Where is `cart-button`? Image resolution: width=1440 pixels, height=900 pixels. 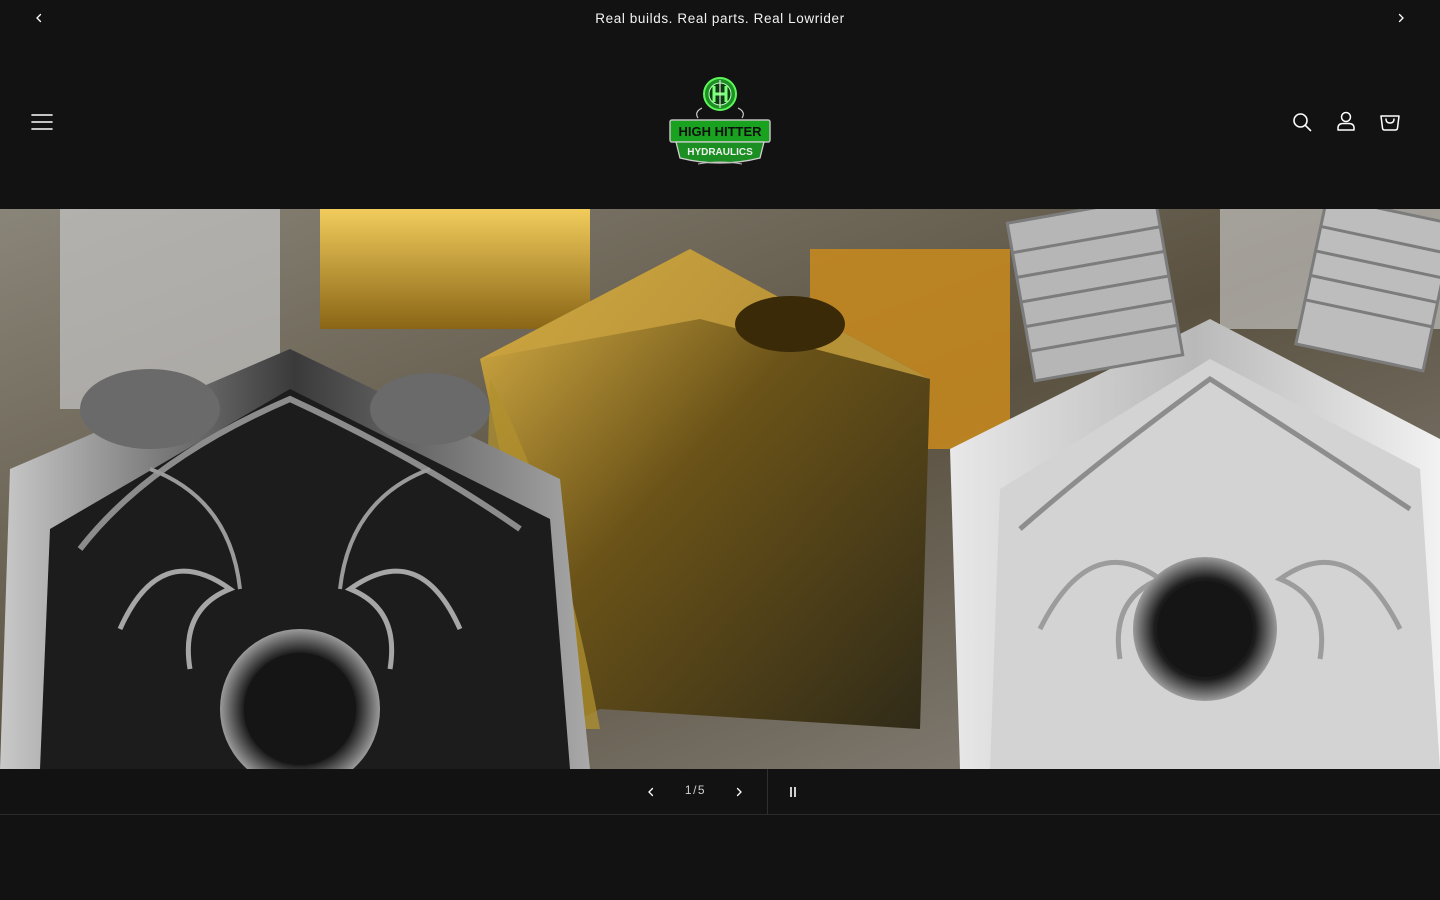 cart-button is located at coordinates (1390, 121).